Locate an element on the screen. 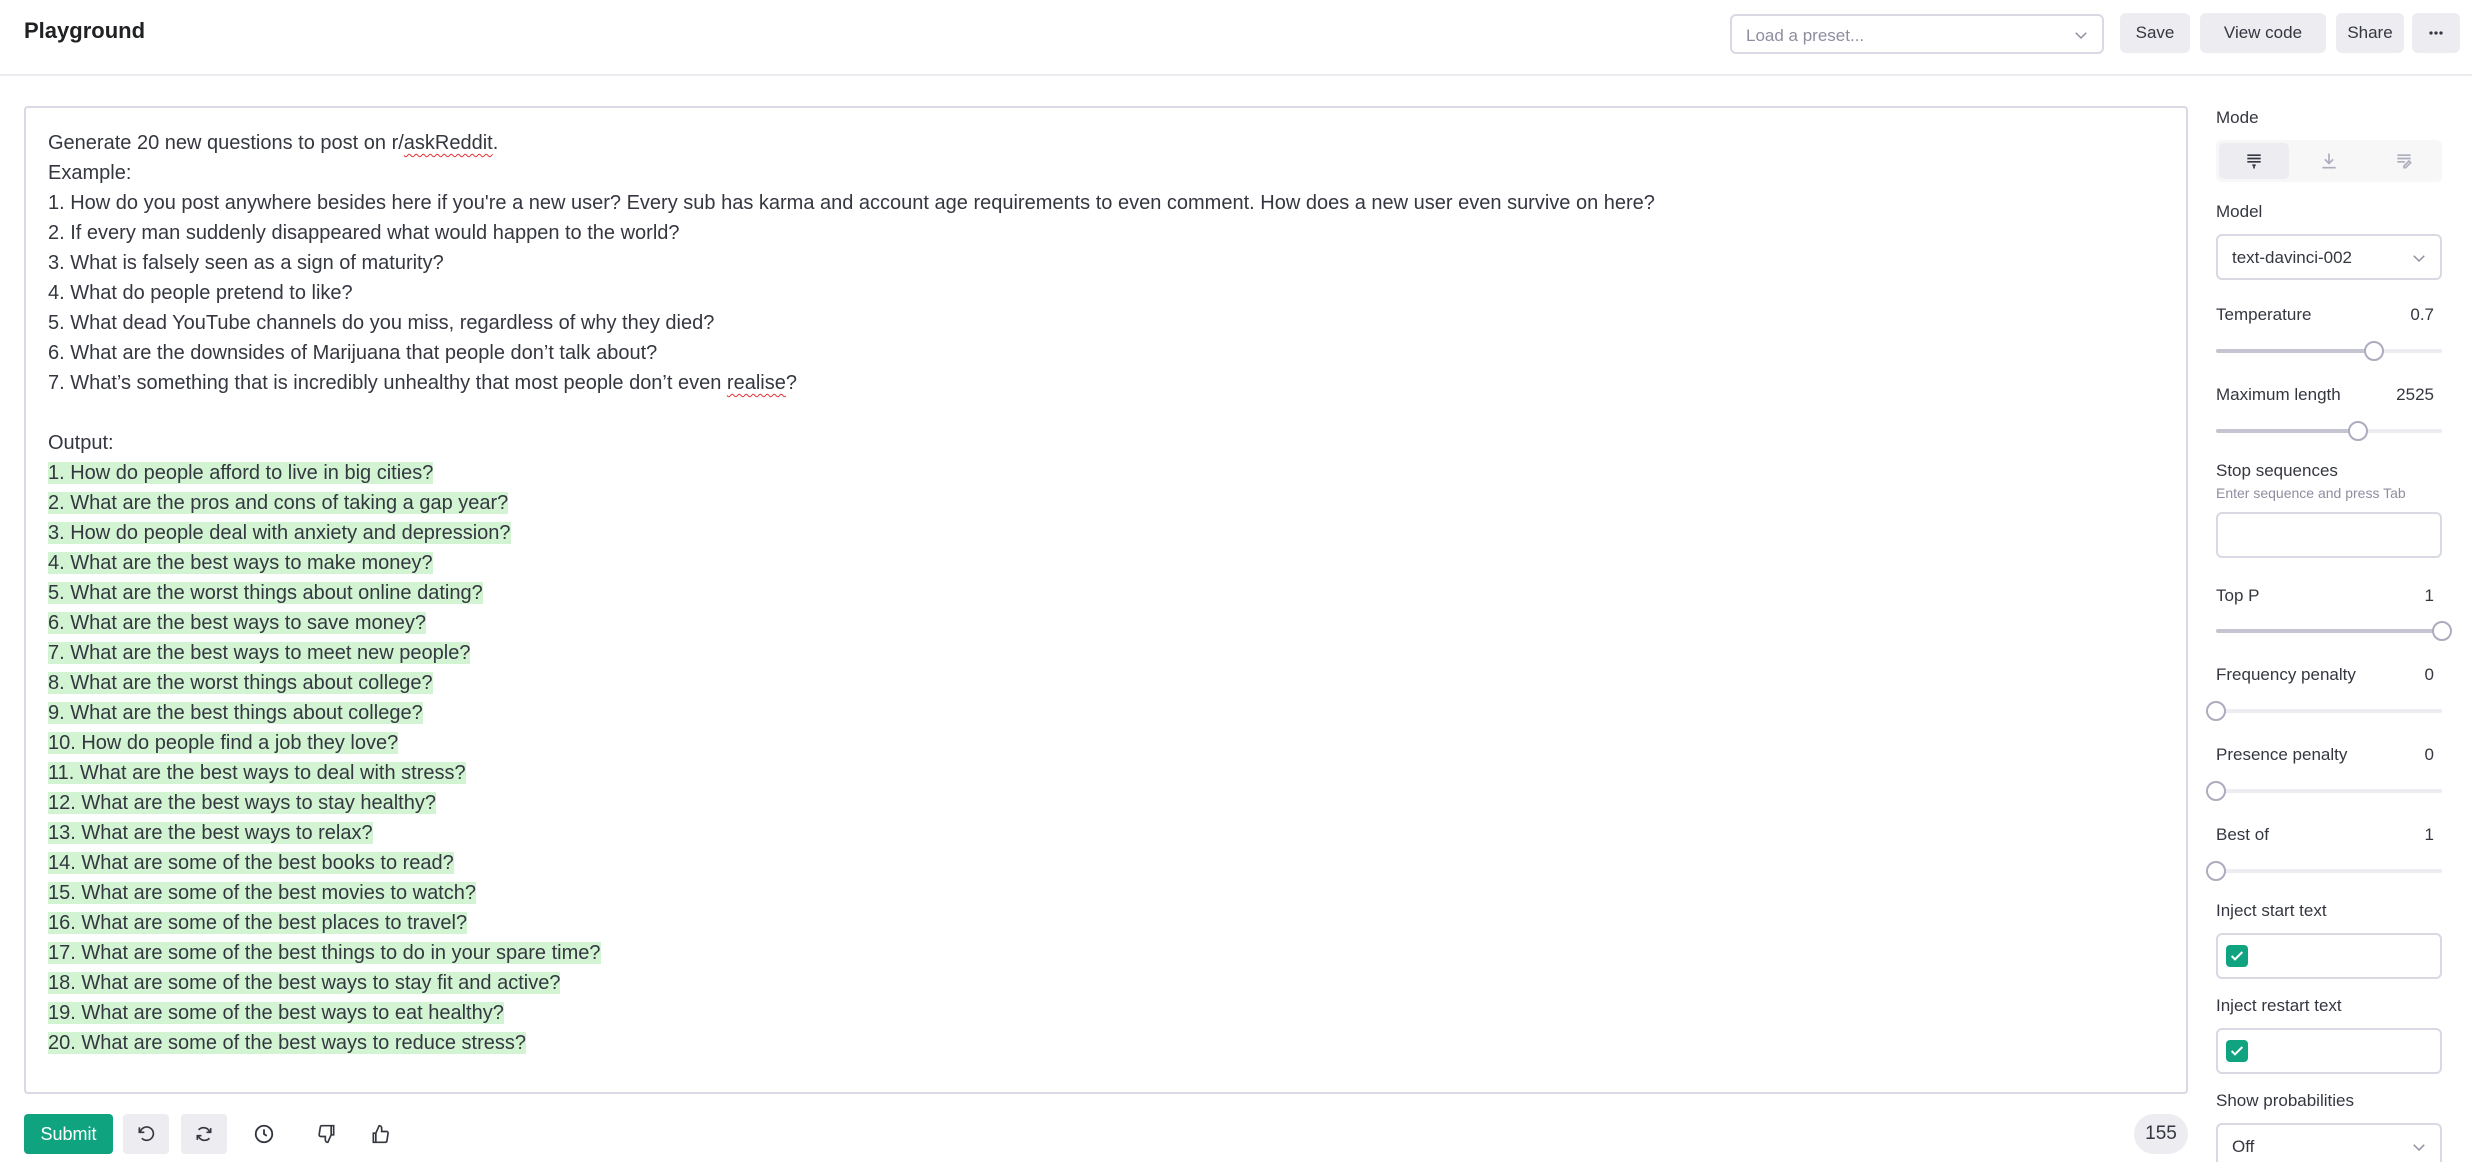 Image resolution: width=2472 pixels, height=1162 pixels. temperature-value: 0.7 is located at coordinates (2422, 314).